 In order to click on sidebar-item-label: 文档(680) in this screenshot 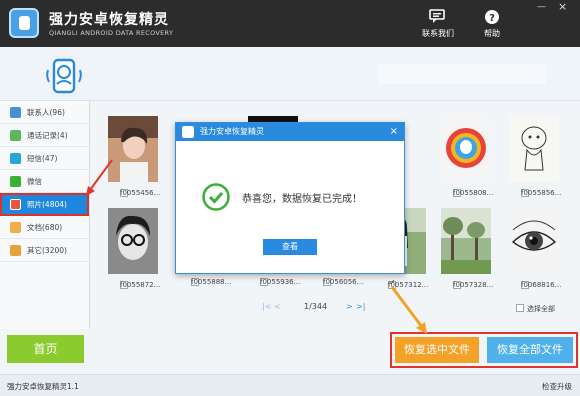, I will do `click(45, 227)`.